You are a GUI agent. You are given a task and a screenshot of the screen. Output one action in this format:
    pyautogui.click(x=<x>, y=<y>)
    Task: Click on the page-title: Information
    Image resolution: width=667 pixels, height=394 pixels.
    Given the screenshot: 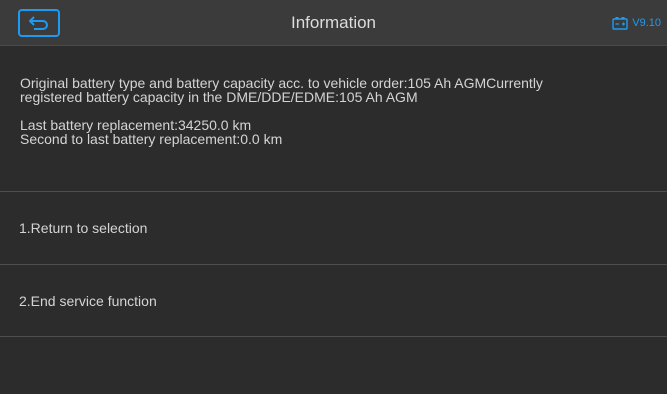 What is the action you would take?
    pyautogui.click(x=333, y=22)
    